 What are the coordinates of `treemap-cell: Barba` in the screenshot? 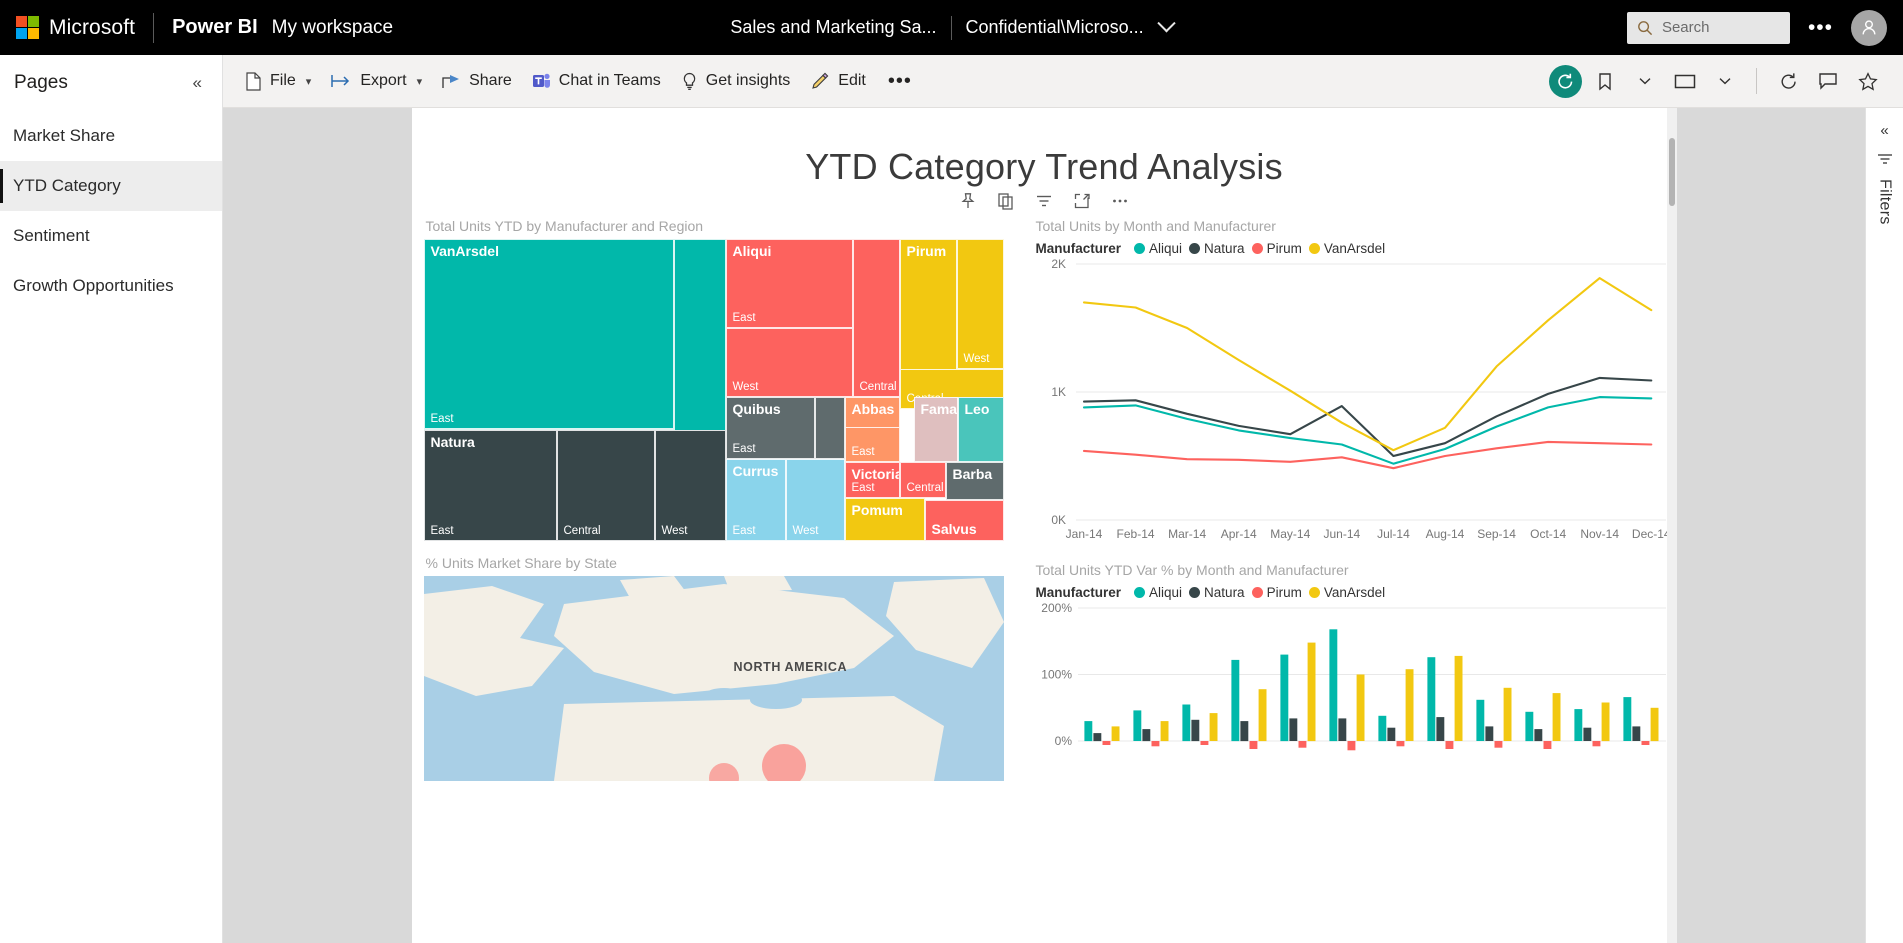 It's located at (974, 481).